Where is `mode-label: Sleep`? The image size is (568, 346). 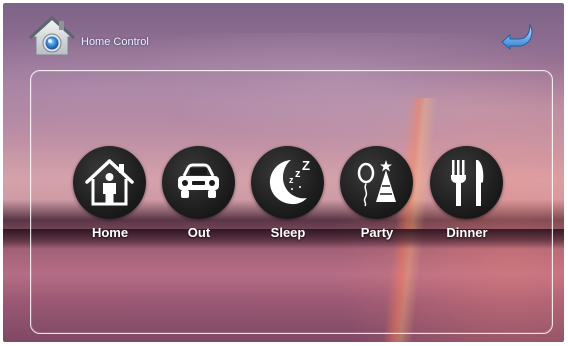 mode-label: Sleep is located at coordinates (288, 232).